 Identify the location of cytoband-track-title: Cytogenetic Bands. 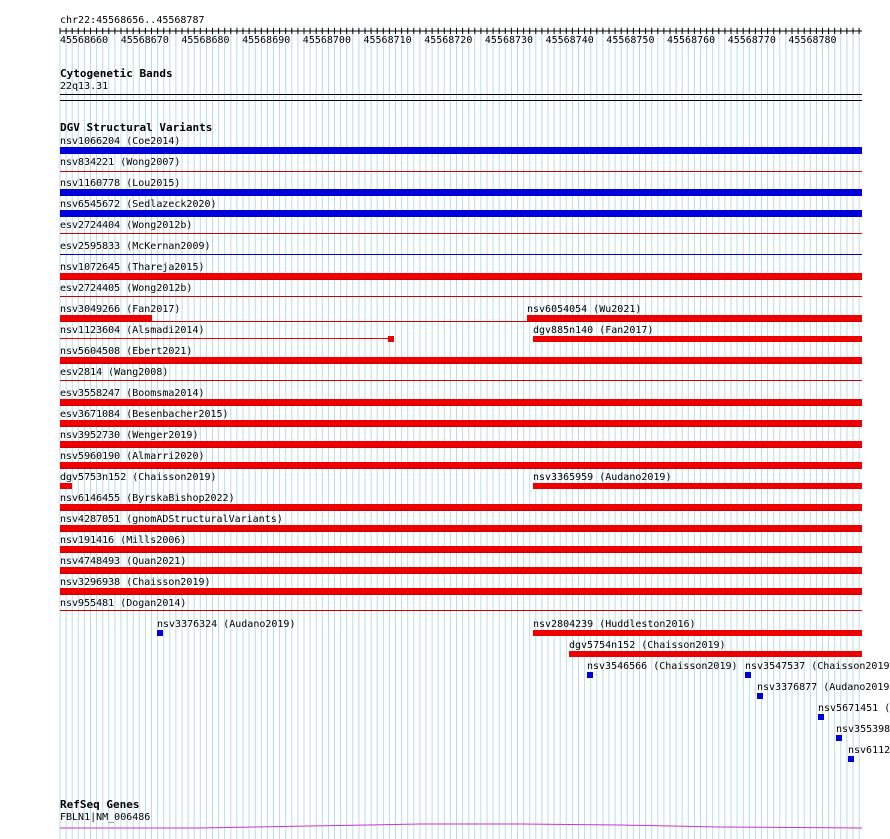
(116, 74).